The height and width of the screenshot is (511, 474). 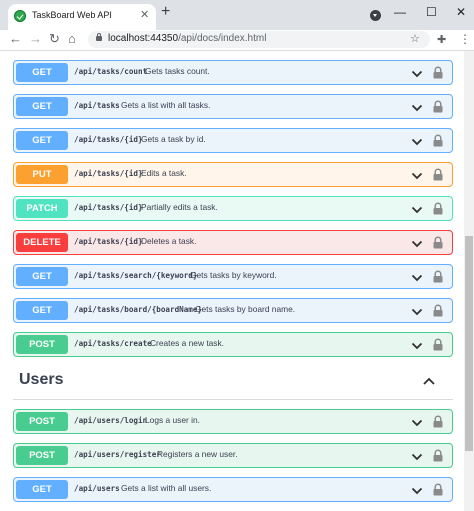 I want to click on back-button: ←, so click(x=15, y=39).